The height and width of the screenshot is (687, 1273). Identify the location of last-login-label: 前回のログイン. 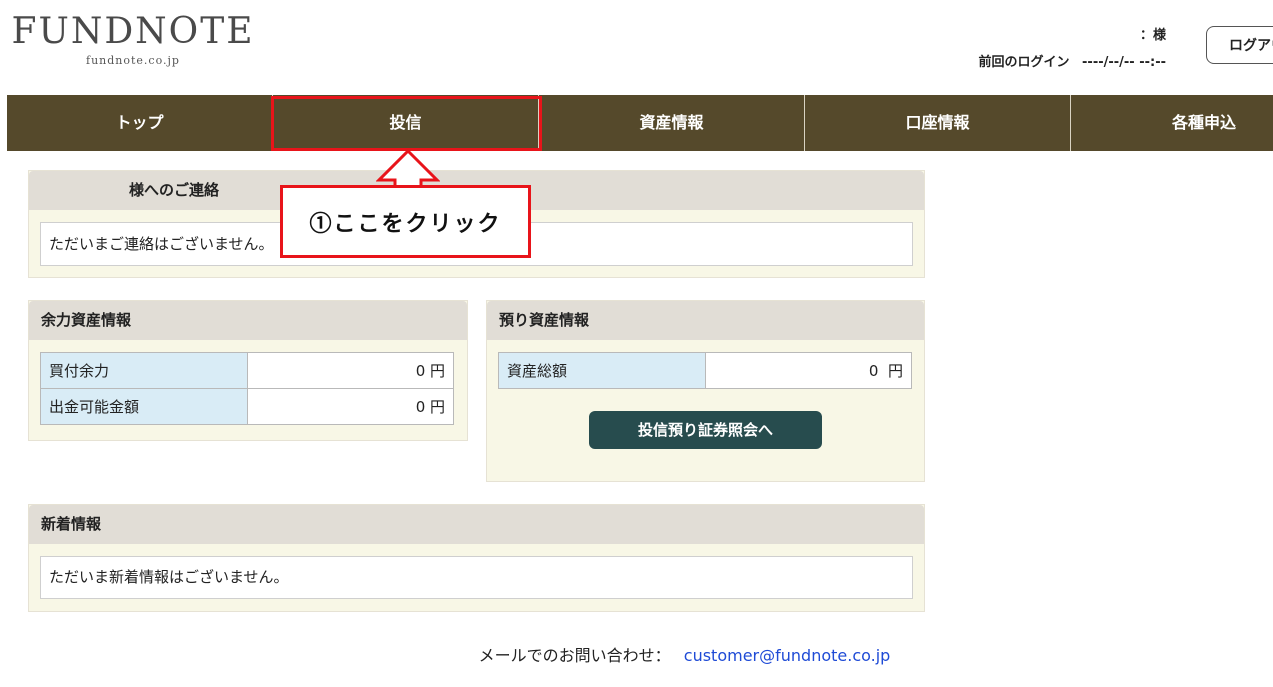
(1024, 62).